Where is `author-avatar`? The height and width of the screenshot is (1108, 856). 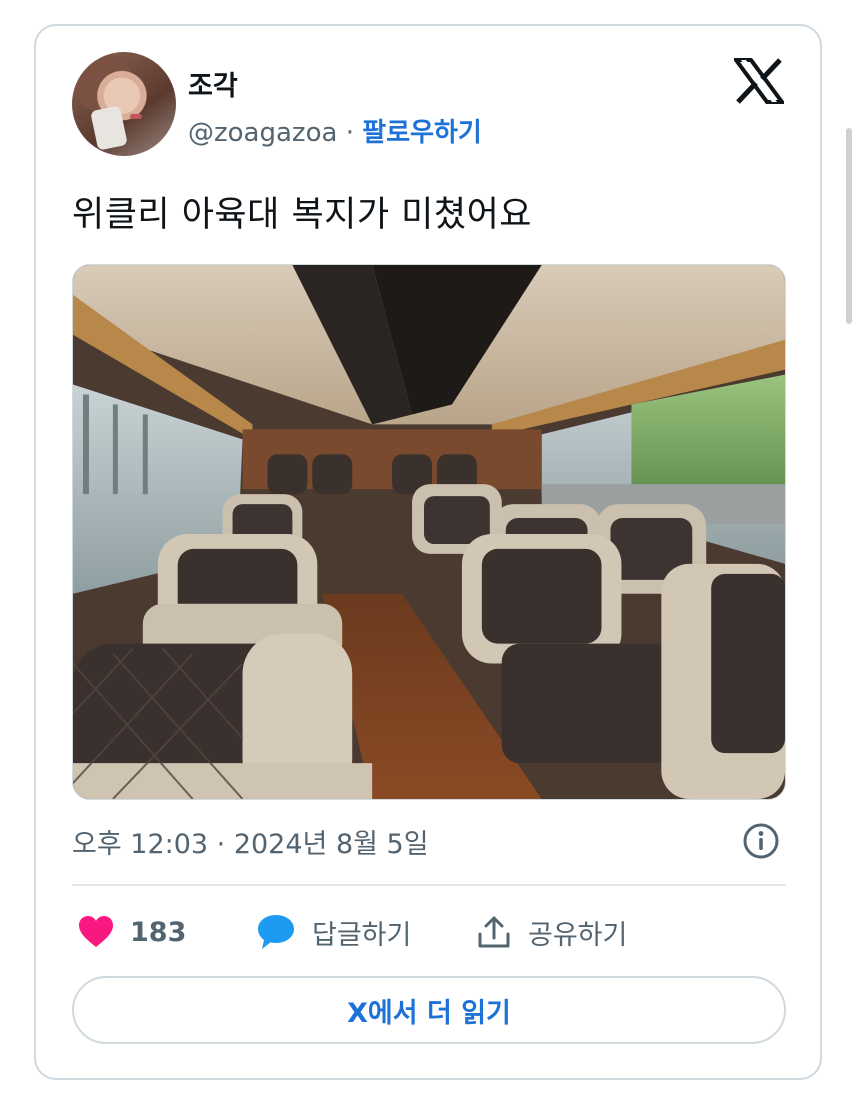 author-avatar is located at coordinates (124, 104).